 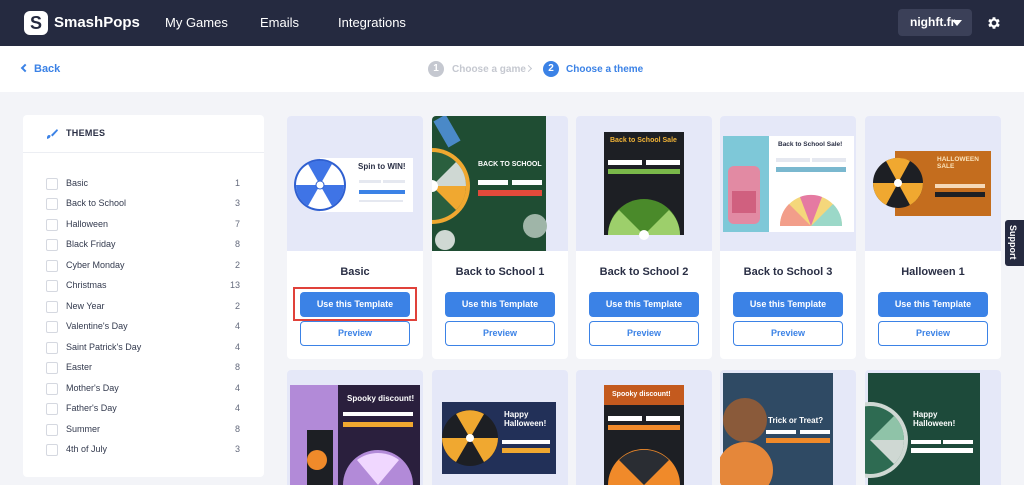 What do you see at coordinates (91, 244) in the screenshot?
I see `theme-label: Black Friday` at bounding box center [91, 244].